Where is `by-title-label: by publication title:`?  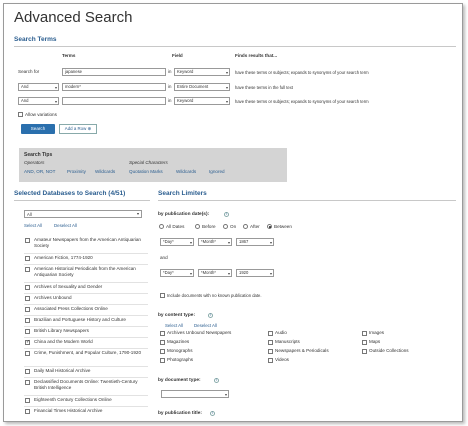
by-title-label: by publication title: is located at coordinates (180, 413).